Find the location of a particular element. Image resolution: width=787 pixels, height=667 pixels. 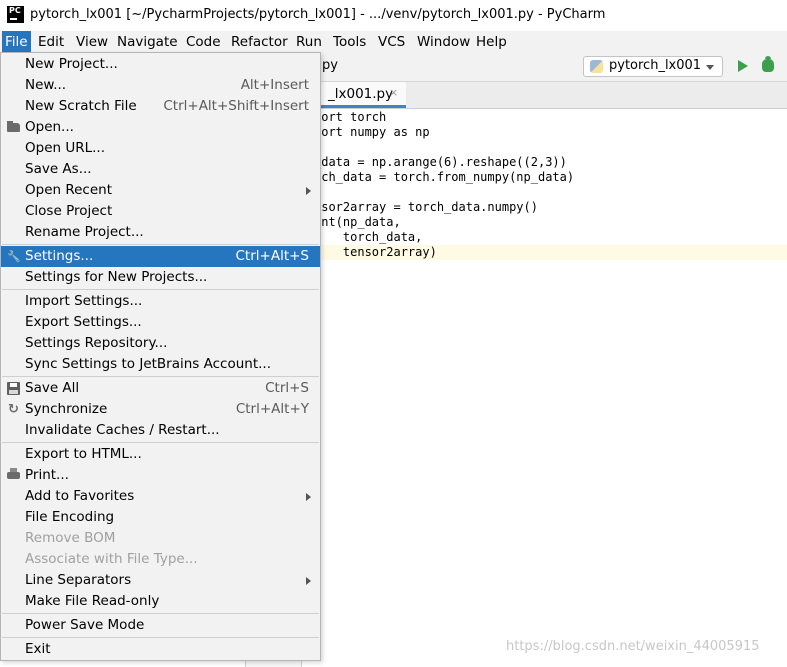

code-line: int(np_data, is located at coordinates (357, 222).